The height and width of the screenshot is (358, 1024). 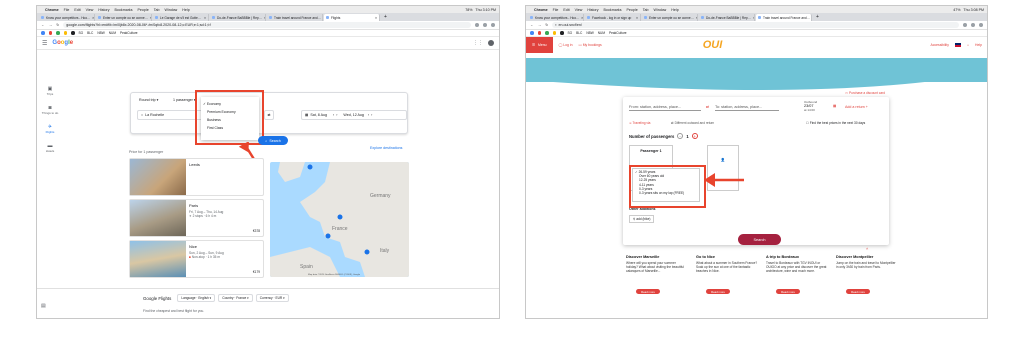 I want to click on browser-tab: Le Garage de s'il est Gotte… ×, so click(x=181, y=17).